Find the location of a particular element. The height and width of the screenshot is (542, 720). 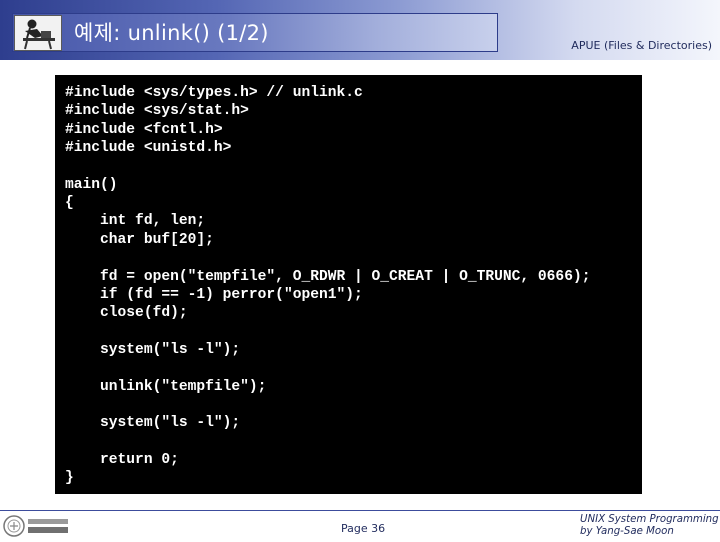

code-line: #include <sys/types.h> // unlink.c is located at coordinates (214, 93).